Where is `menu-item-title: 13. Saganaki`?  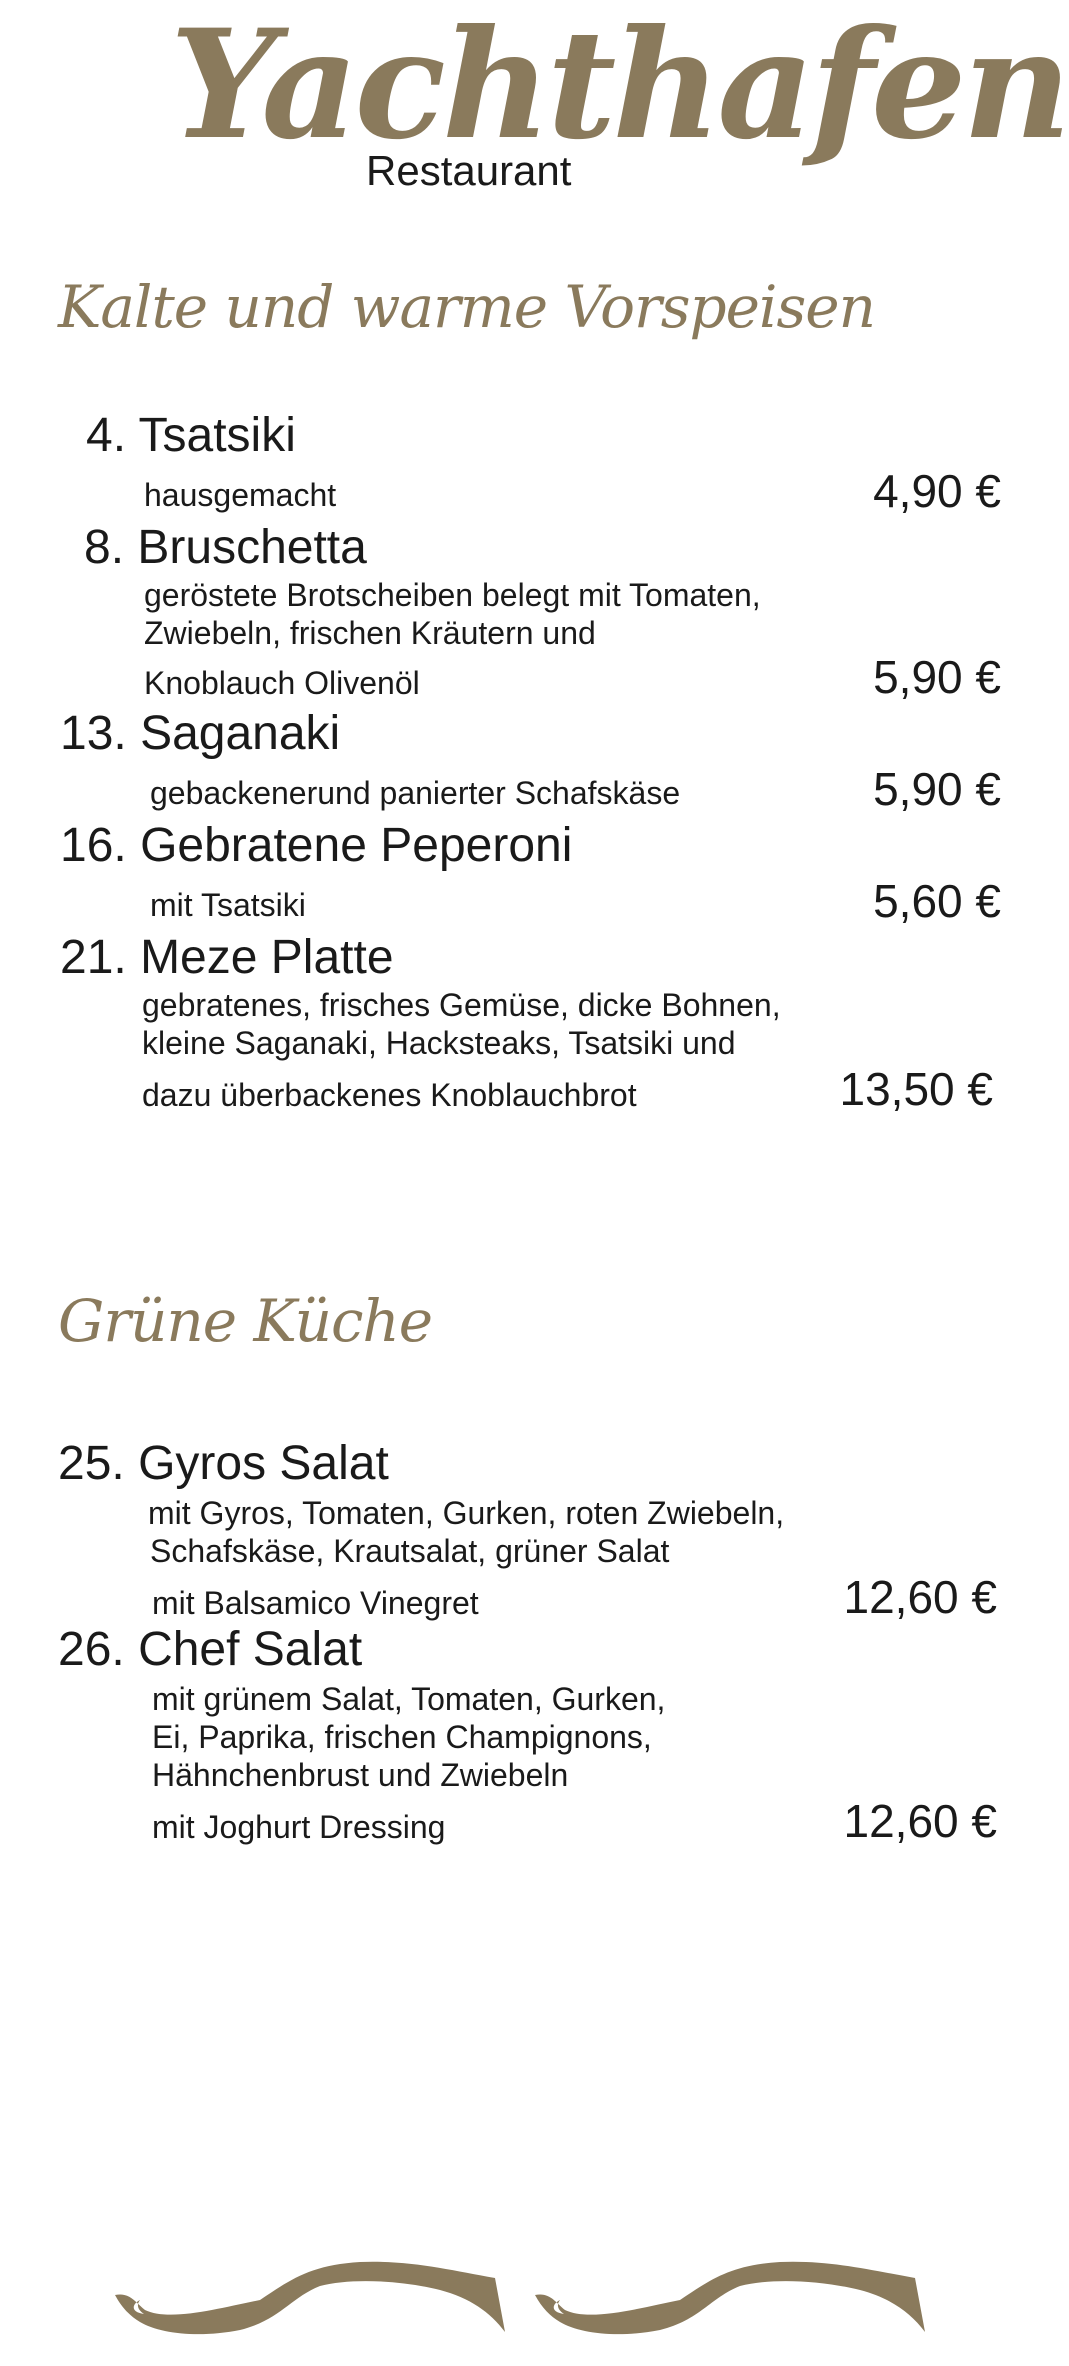
menu-item-title: 13. Saganaki is located at coordinates (200, 733).